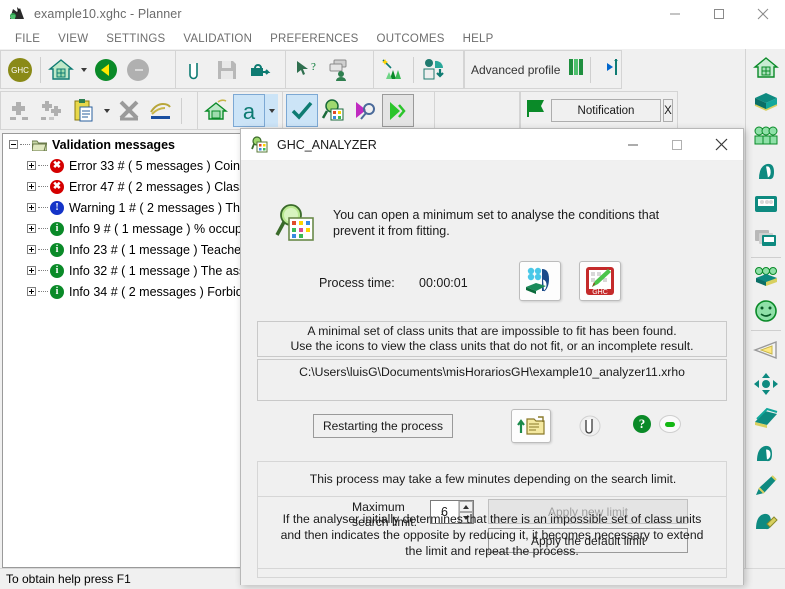  Describe the element at coordinates (337, 69) in the screenshot. I see `user-chat-button` at that location.